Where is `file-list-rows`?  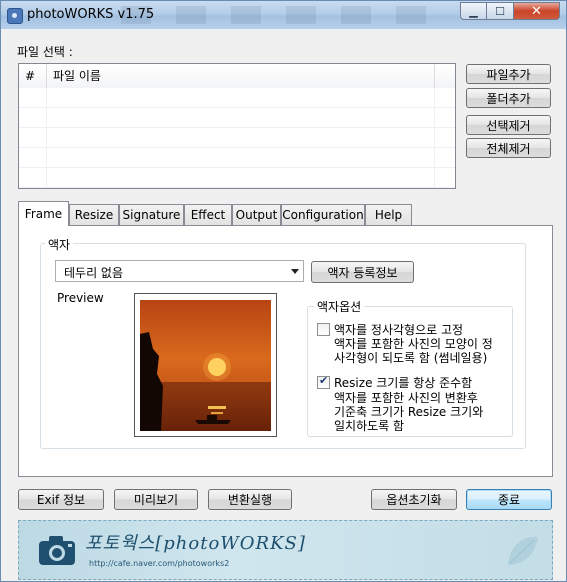 file-list-rows is located at coordinates (237, 138).